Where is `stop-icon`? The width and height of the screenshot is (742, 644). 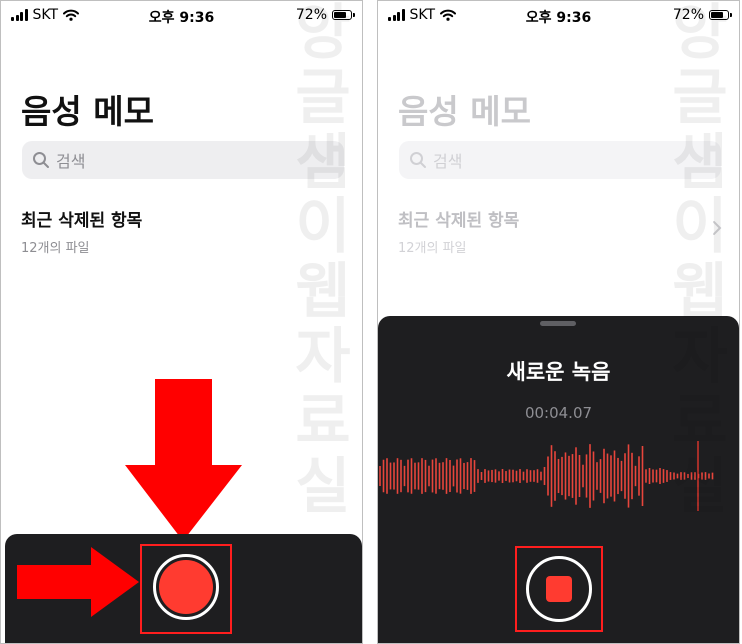
stop-icon is located at coordinates (559, 589).